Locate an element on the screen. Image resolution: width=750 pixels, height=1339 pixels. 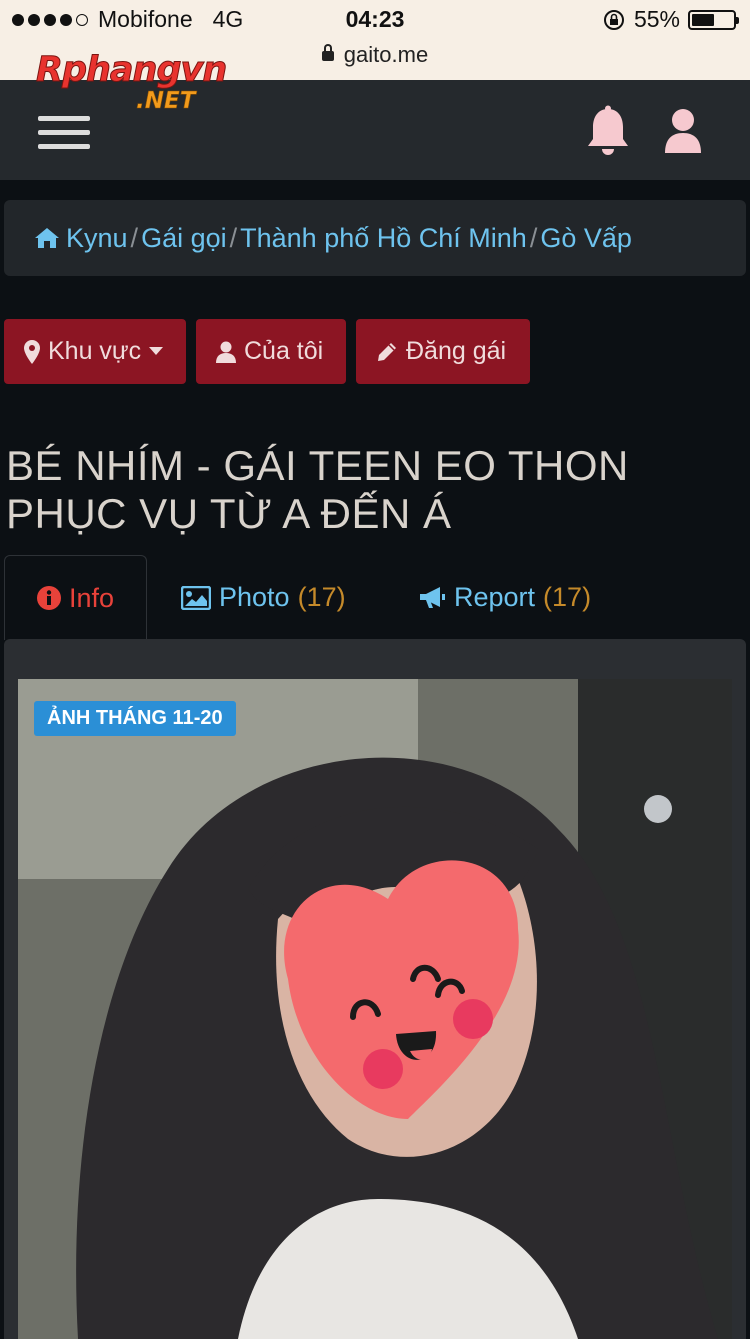
tab-photo: Photo (17) is located at coordinates (263, 597).